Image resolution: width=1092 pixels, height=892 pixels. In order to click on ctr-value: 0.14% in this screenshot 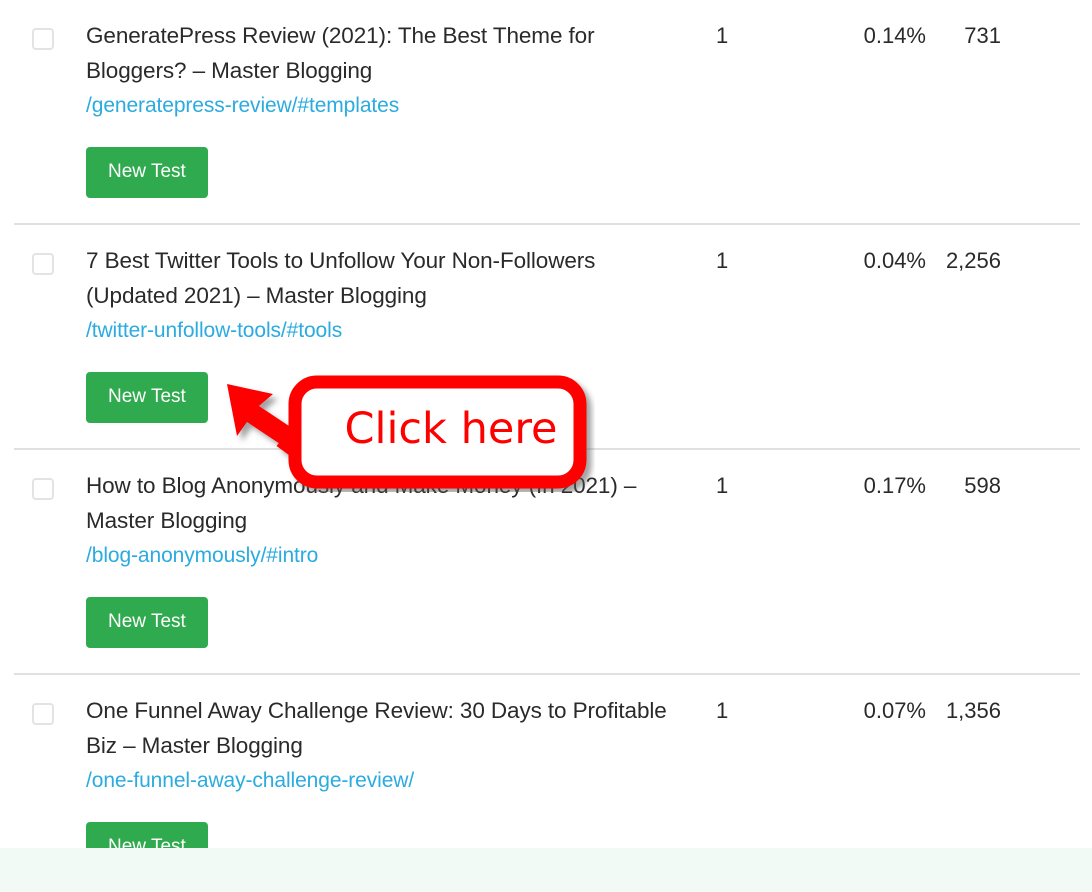, I will do `click(894, 35)`.